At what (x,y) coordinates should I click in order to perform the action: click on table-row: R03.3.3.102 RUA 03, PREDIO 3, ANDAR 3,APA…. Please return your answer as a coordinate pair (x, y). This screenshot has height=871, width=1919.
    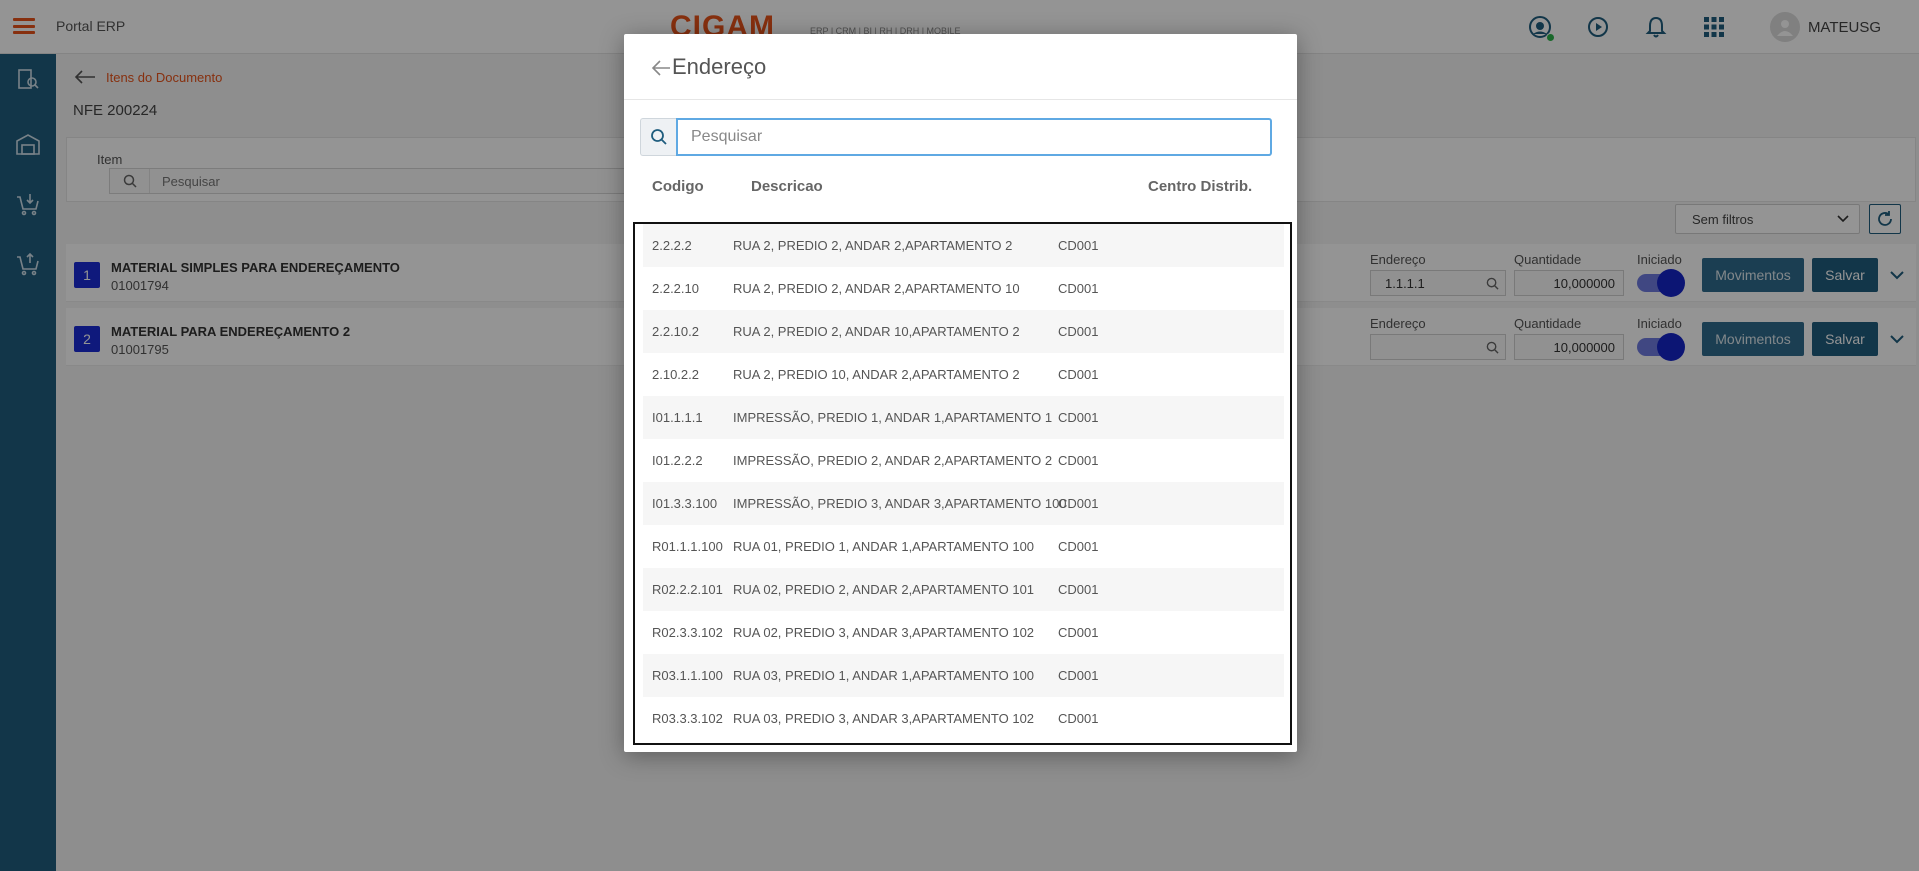
    Looking at the image, I should click on (963, 718).